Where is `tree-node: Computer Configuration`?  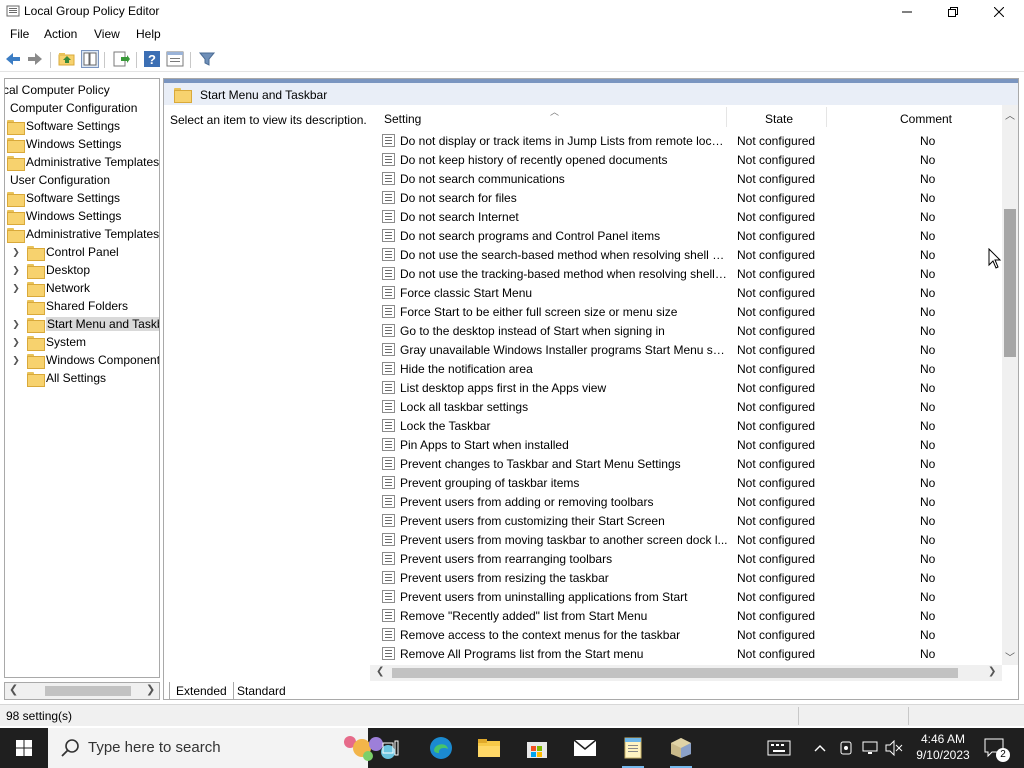
tree-node: Computer Configuration is located at coordinates (73, 108).